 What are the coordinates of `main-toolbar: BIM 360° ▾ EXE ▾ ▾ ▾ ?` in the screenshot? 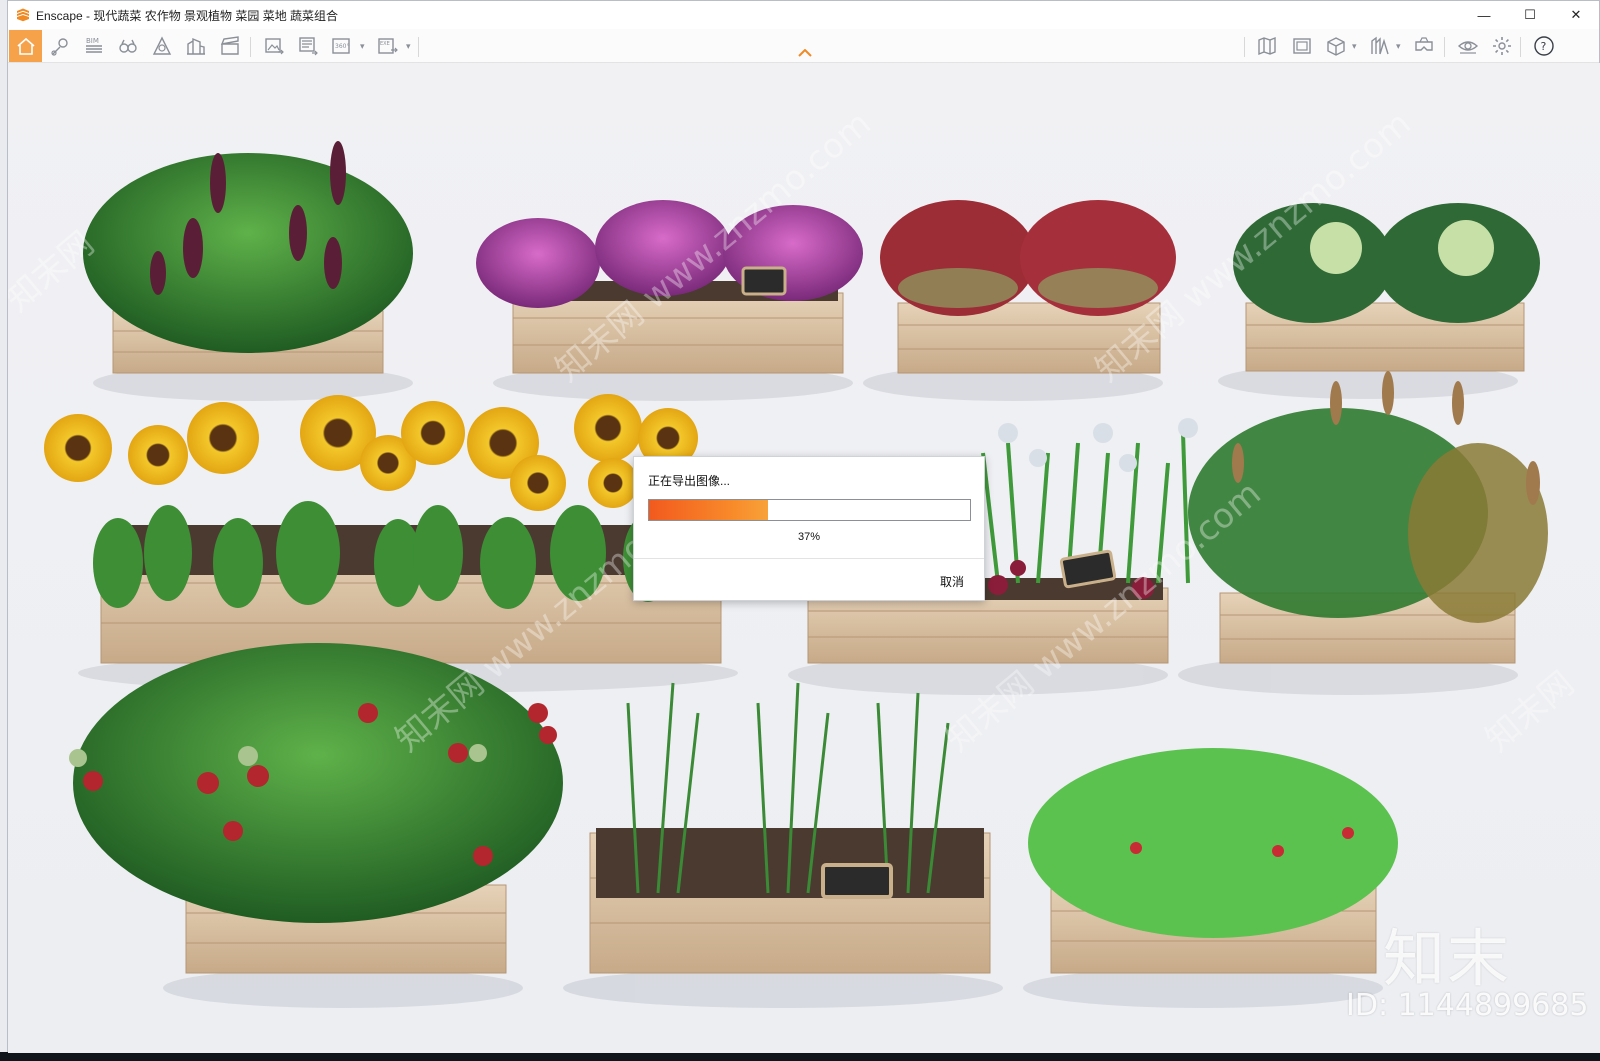 It's located at (803, 46).